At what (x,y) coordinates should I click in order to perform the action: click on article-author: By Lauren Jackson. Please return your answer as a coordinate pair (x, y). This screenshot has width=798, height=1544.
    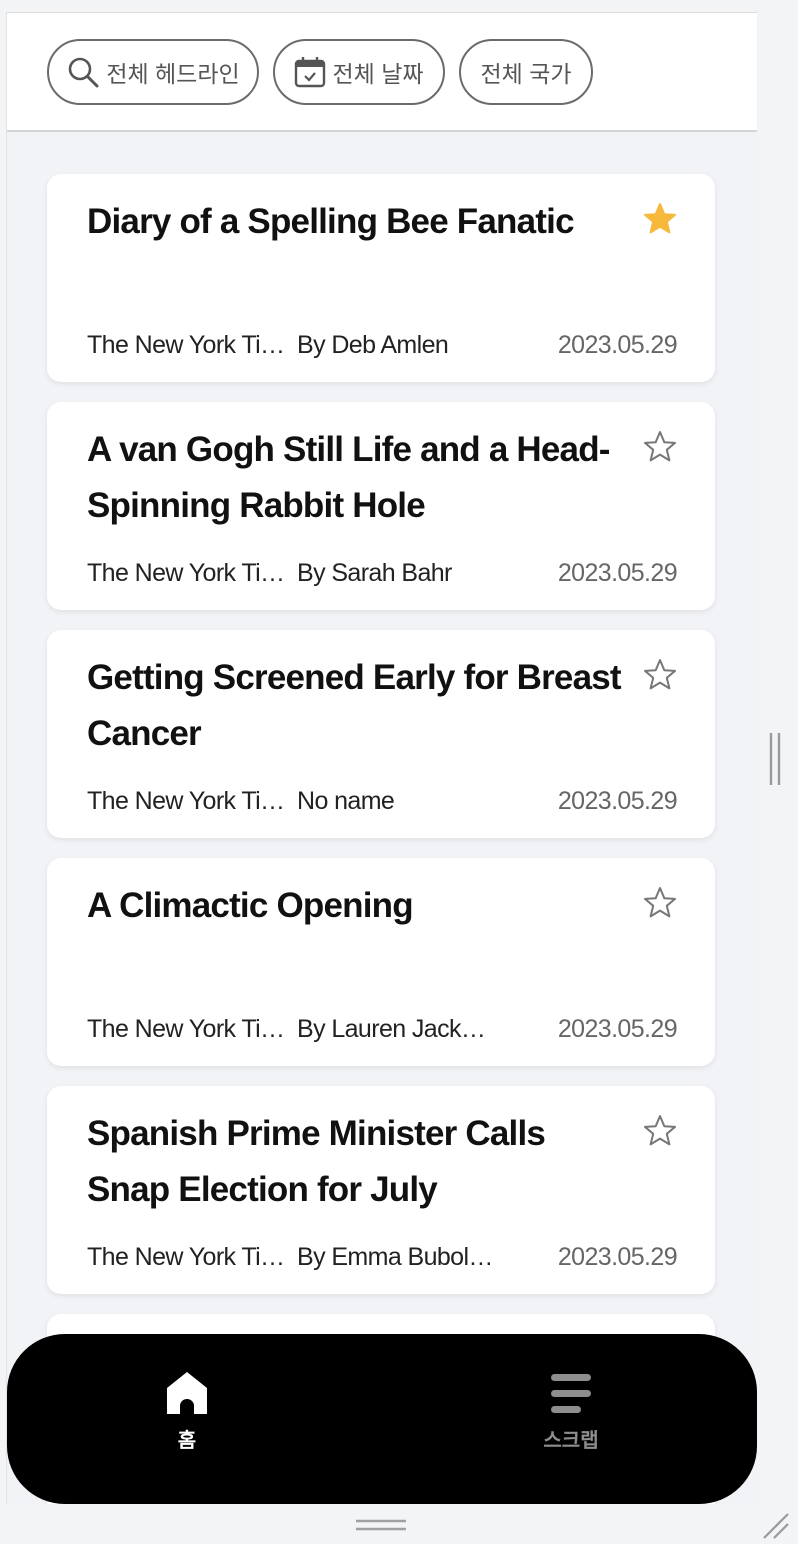
    Looking at the image, I should click on (397, 1028).